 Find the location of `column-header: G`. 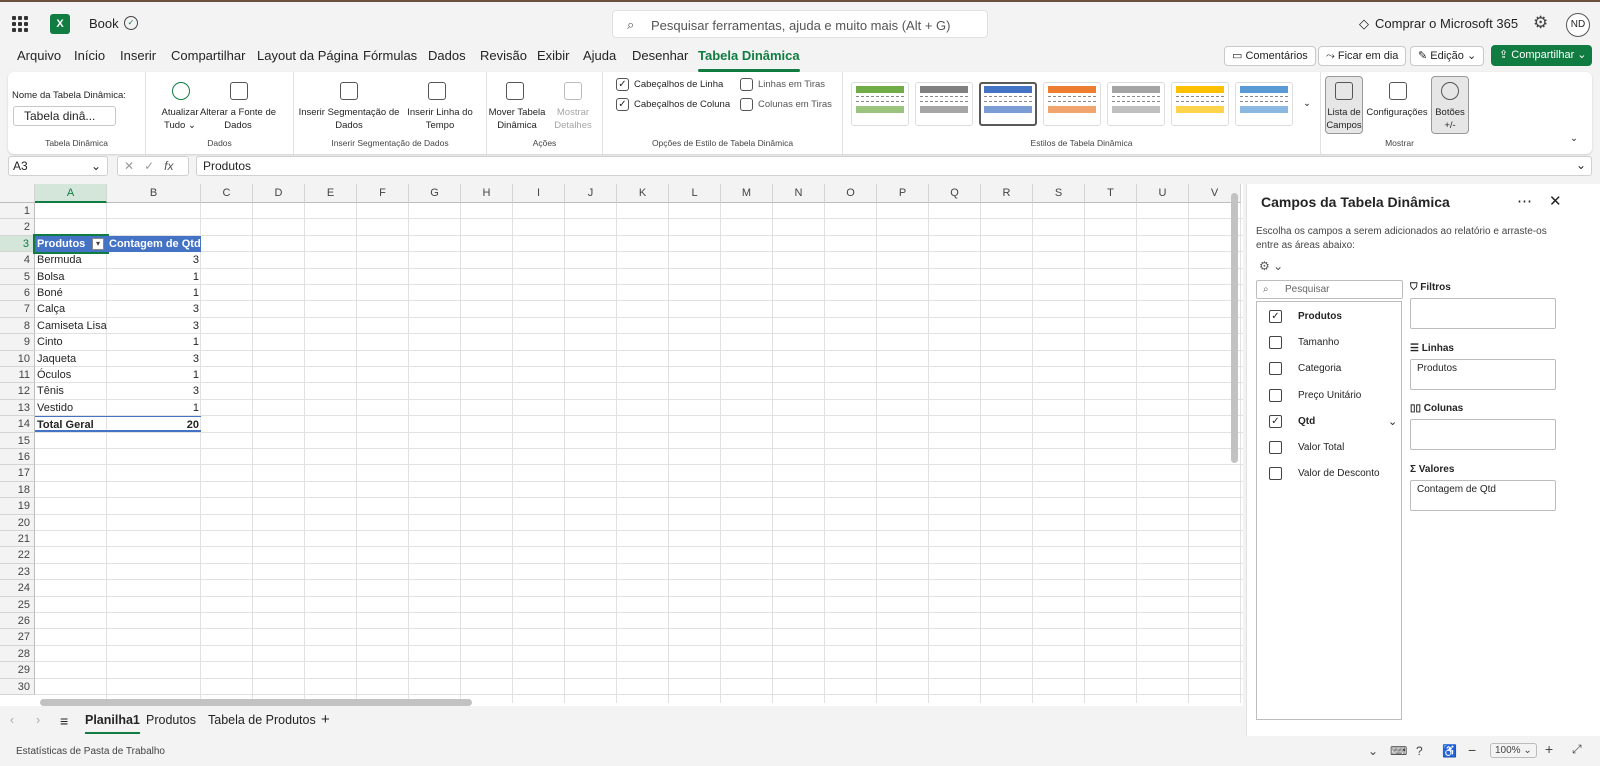

column-header: G is located at coordinates (435, 193).